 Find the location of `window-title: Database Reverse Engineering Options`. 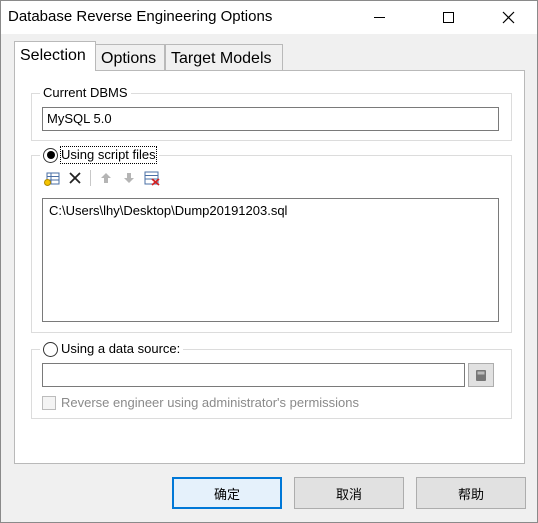

window-title: Database Reverse Engineering Options is located at coordinates (140, 16).